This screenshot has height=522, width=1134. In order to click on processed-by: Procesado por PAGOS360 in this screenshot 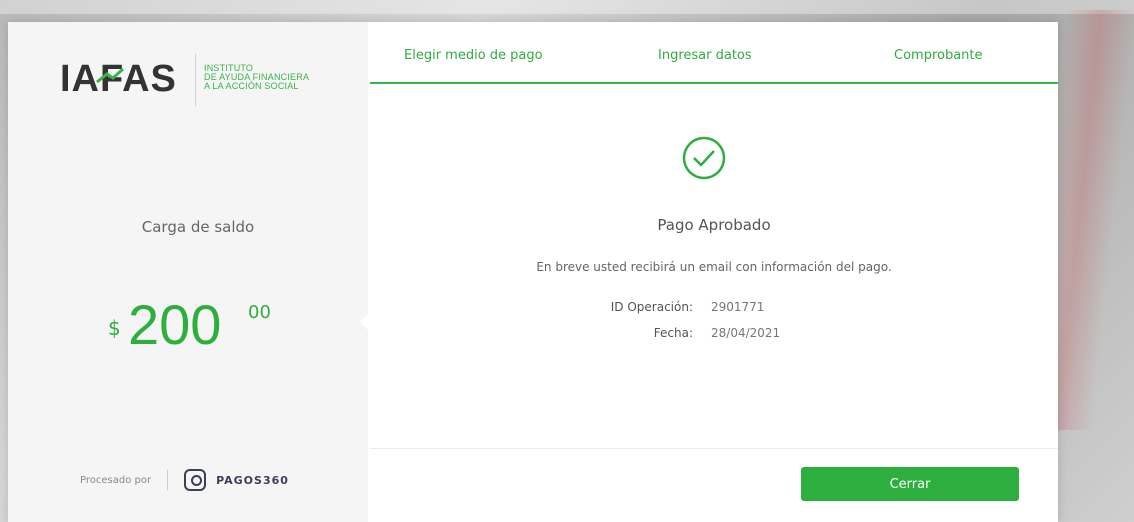, I will do `click(184, 480)`.